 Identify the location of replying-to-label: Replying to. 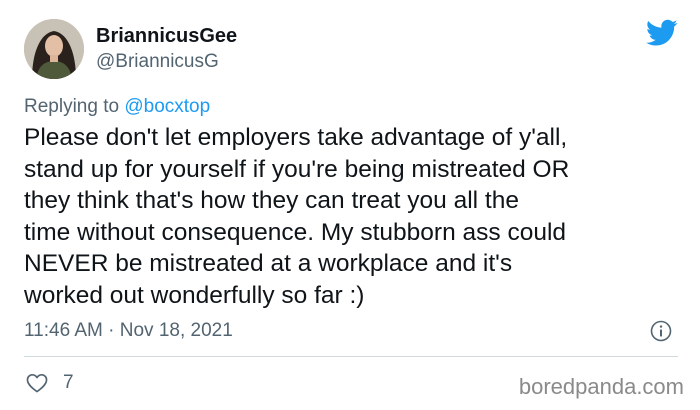
(74, 106).